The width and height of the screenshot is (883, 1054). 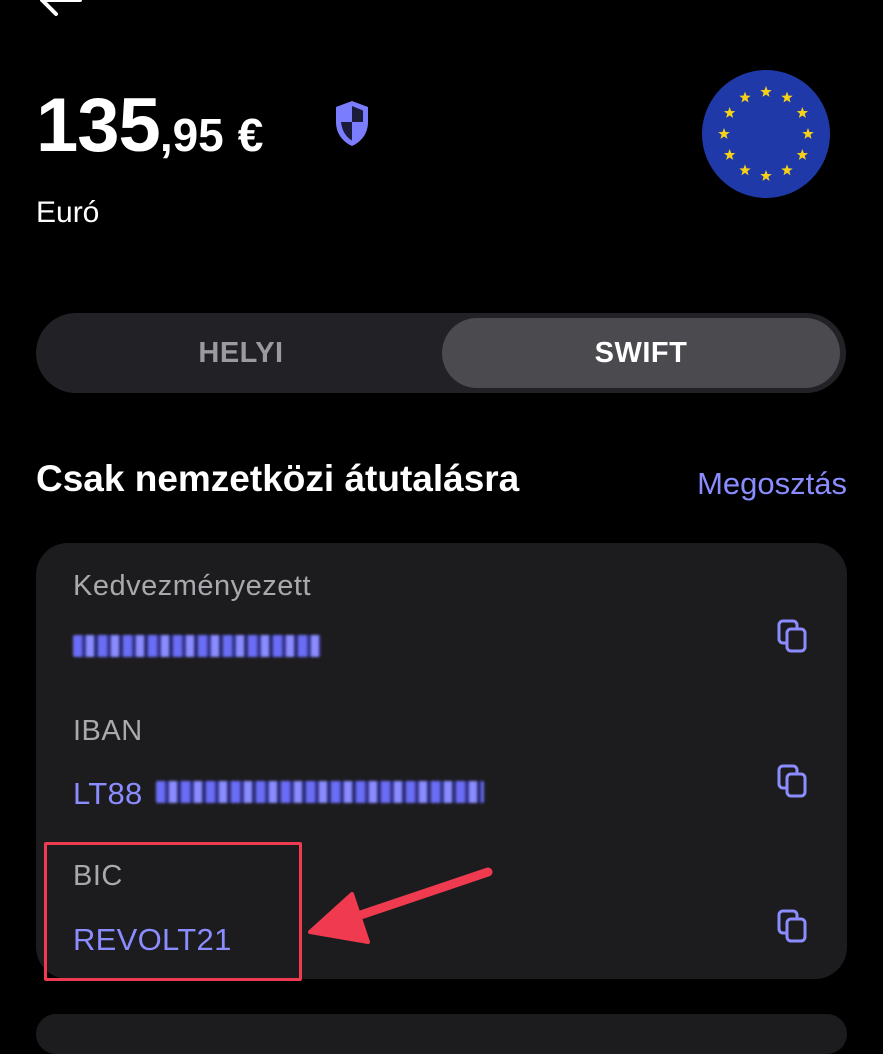 I want to click on annotation-arrow-icon, so click(x=400, y=905).